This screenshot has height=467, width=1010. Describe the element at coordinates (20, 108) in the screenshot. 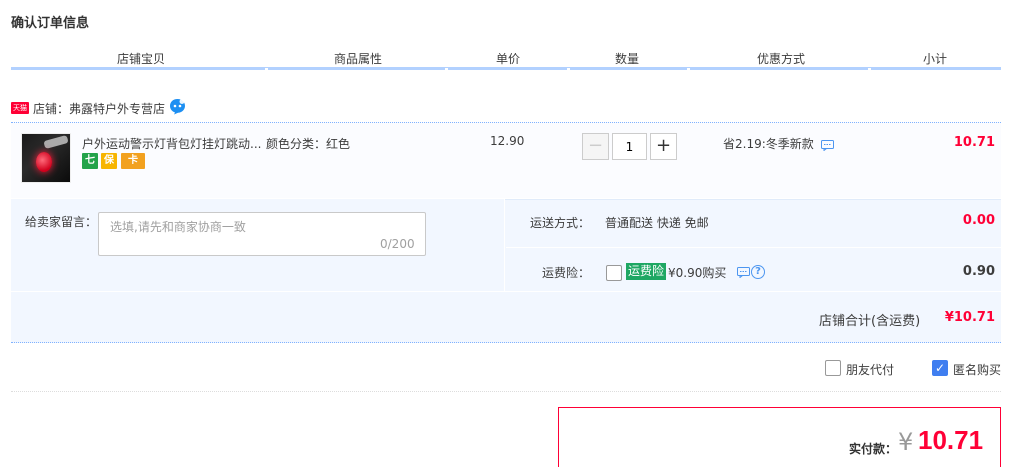

I see `tmall-badge: 天猫` at that location.